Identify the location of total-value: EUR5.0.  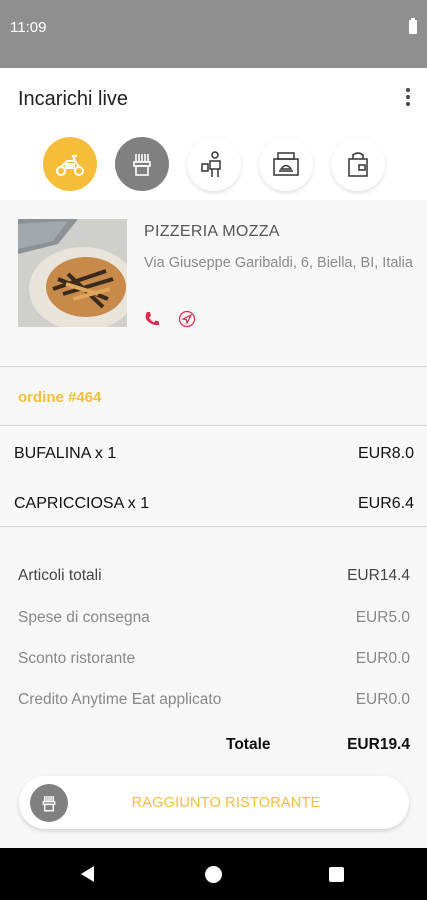
(382, 617).